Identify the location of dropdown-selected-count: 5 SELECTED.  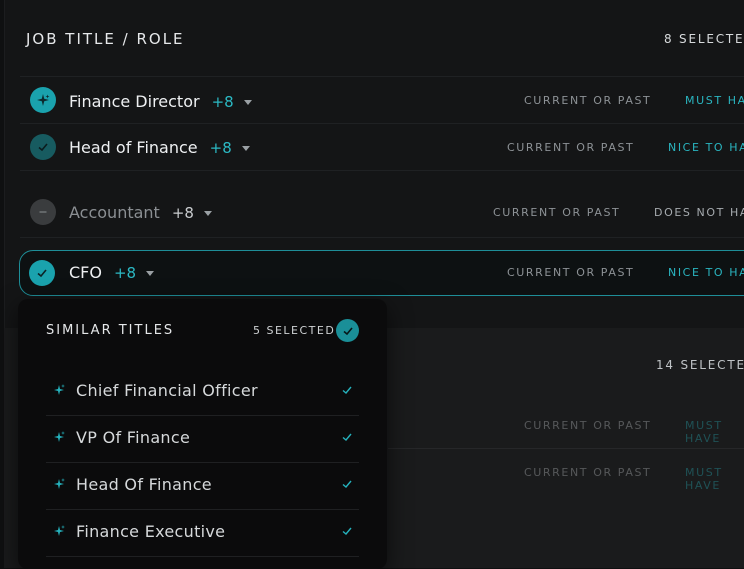
(294, 330).